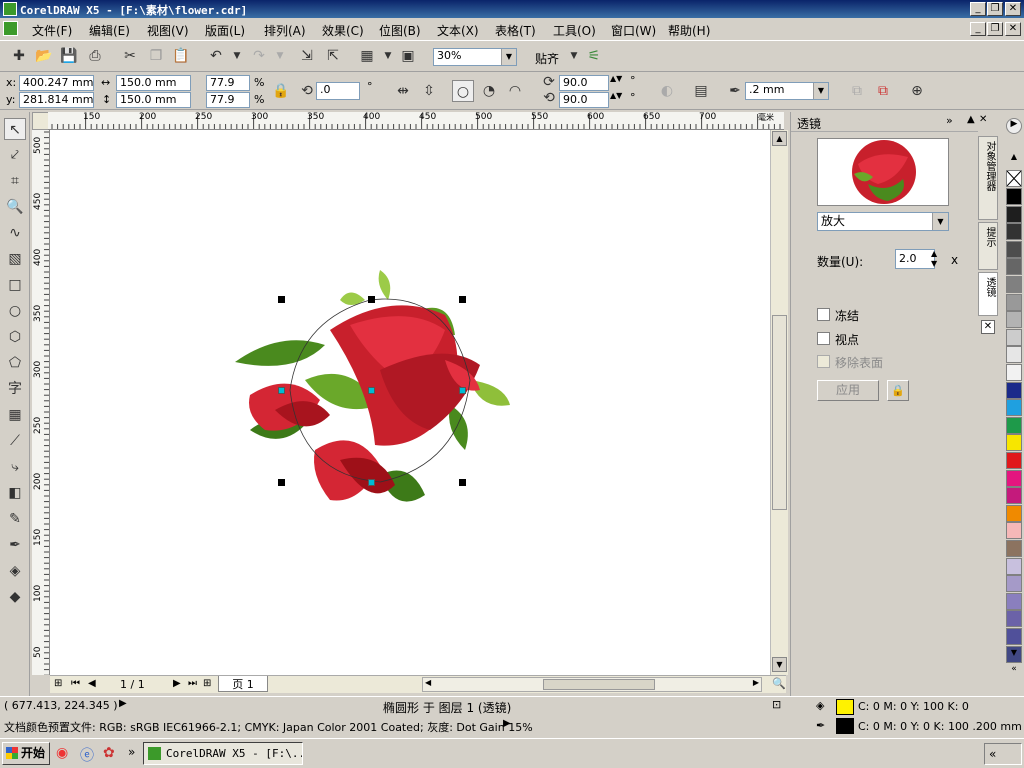  Describe the element at coordinates (153, 100) in the screenshot. I see `height-input: 150.0 mm` at that location.